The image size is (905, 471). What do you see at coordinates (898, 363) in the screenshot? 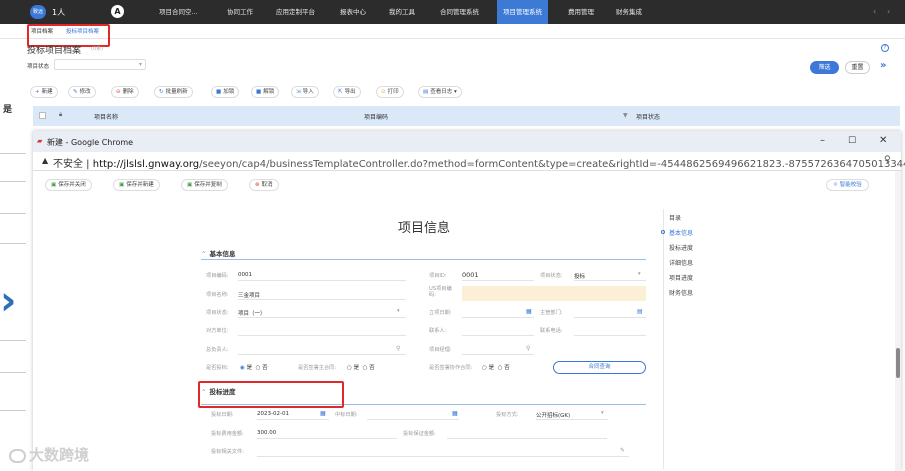
I see `scrollbar-thumb` at bounding box center [898, 363].